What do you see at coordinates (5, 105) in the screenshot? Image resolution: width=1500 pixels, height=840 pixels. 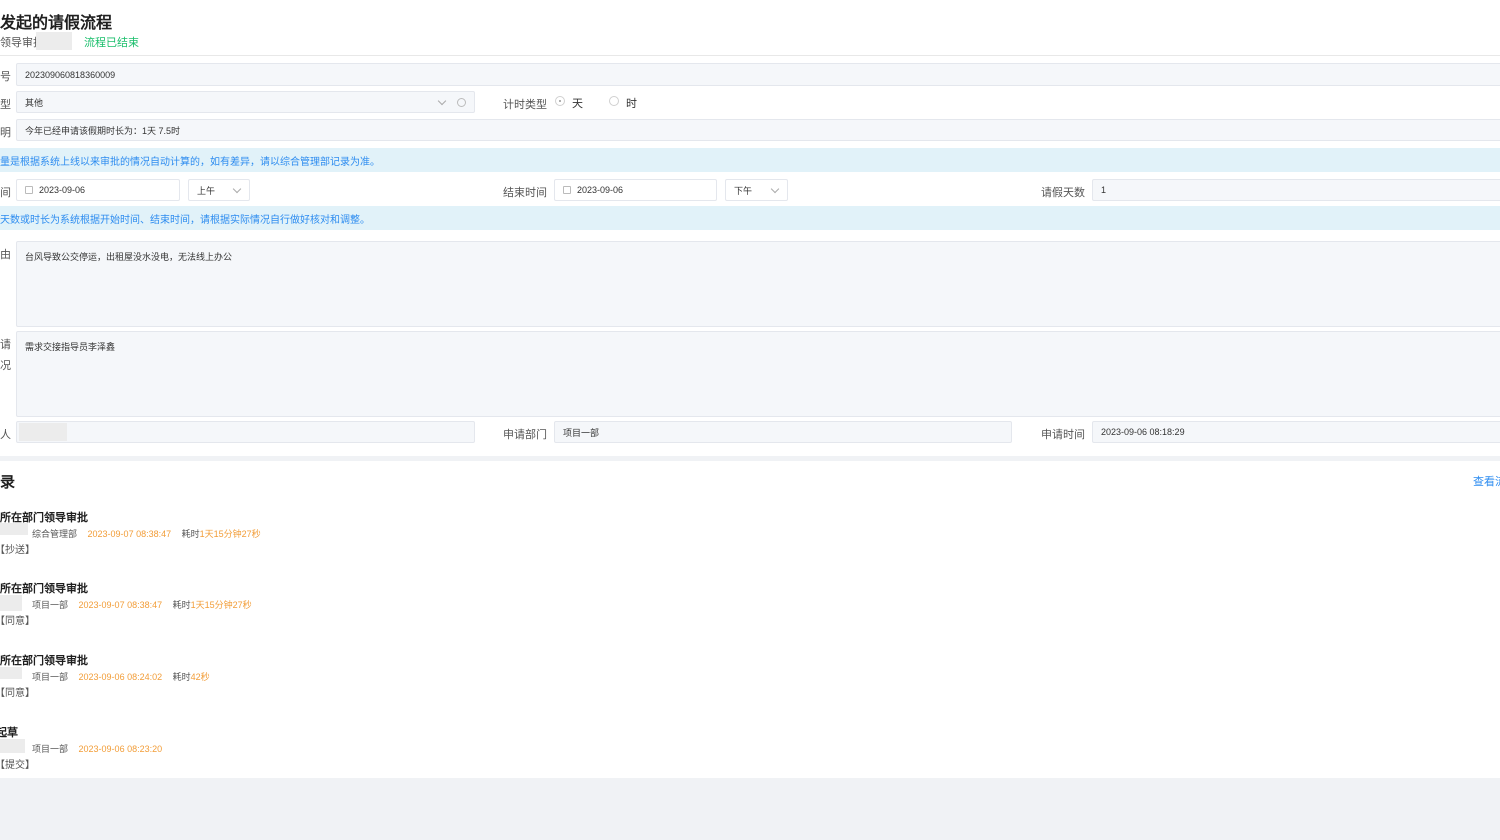 I see `leave-type-label: 型` at bounding box center [5, 105].